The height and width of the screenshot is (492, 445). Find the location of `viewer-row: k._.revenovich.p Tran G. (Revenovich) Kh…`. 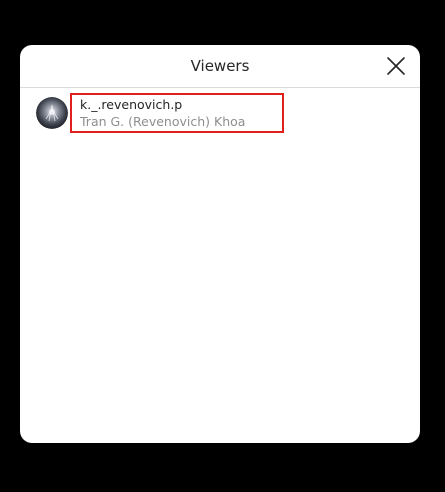

viewer-row: k._.revenovich.p Tran G. (Revenovich) Kh… is located at coordinates (220, 113).